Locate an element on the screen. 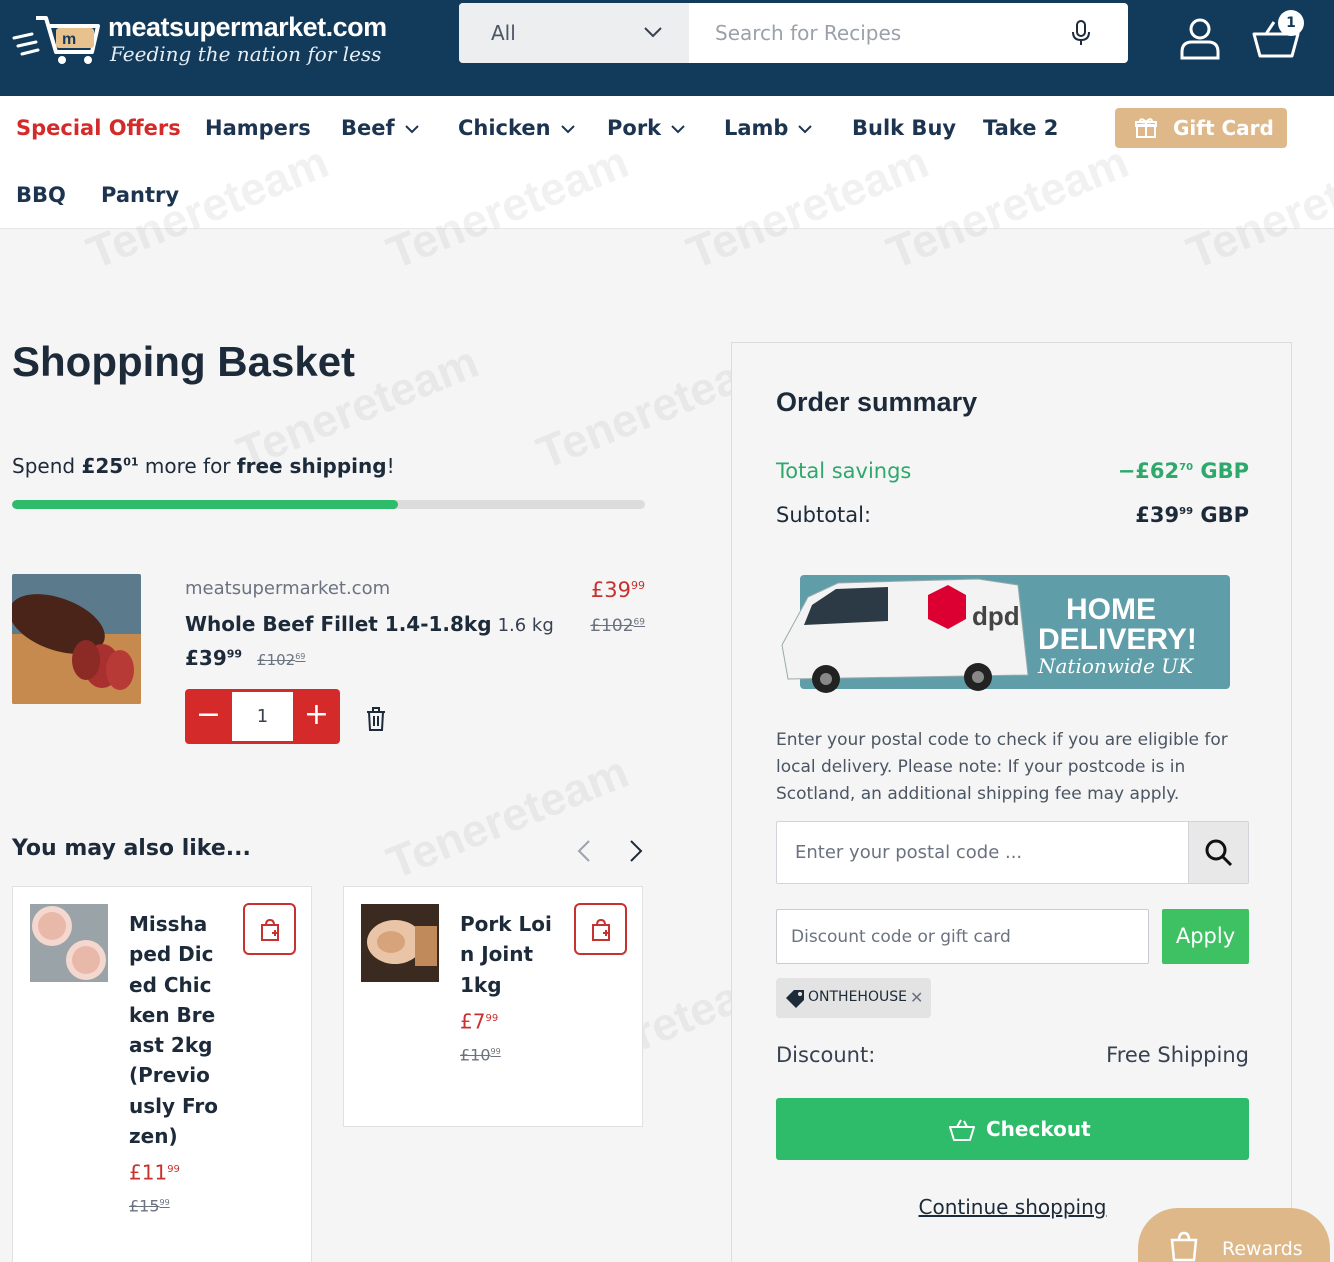 Image resolution: width=1334 pixels, height=1262 pixels. recommendation-card: Pork Loin Joint 1kg £799 £1099 is located at coordinates (493, 1006).